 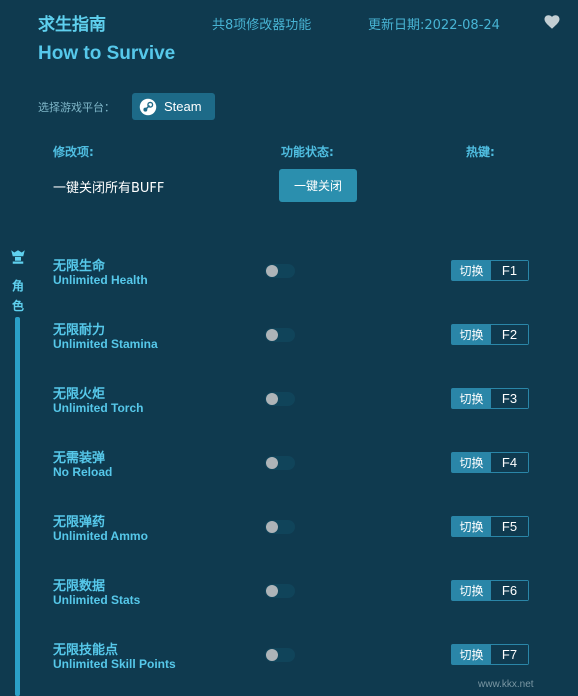 I want to click on hotkey-key: F3, so click(x=509, y=398).